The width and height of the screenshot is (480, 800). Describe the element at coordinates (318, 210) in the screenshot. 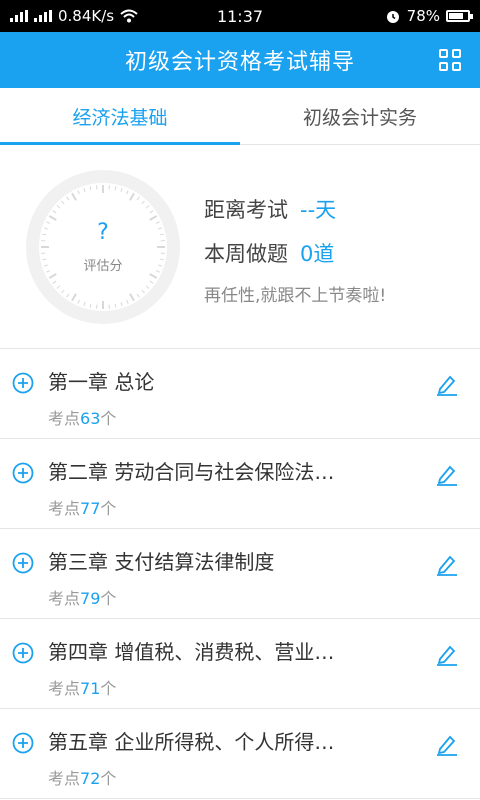

I see `exam-countdown-value: --天` at that location.